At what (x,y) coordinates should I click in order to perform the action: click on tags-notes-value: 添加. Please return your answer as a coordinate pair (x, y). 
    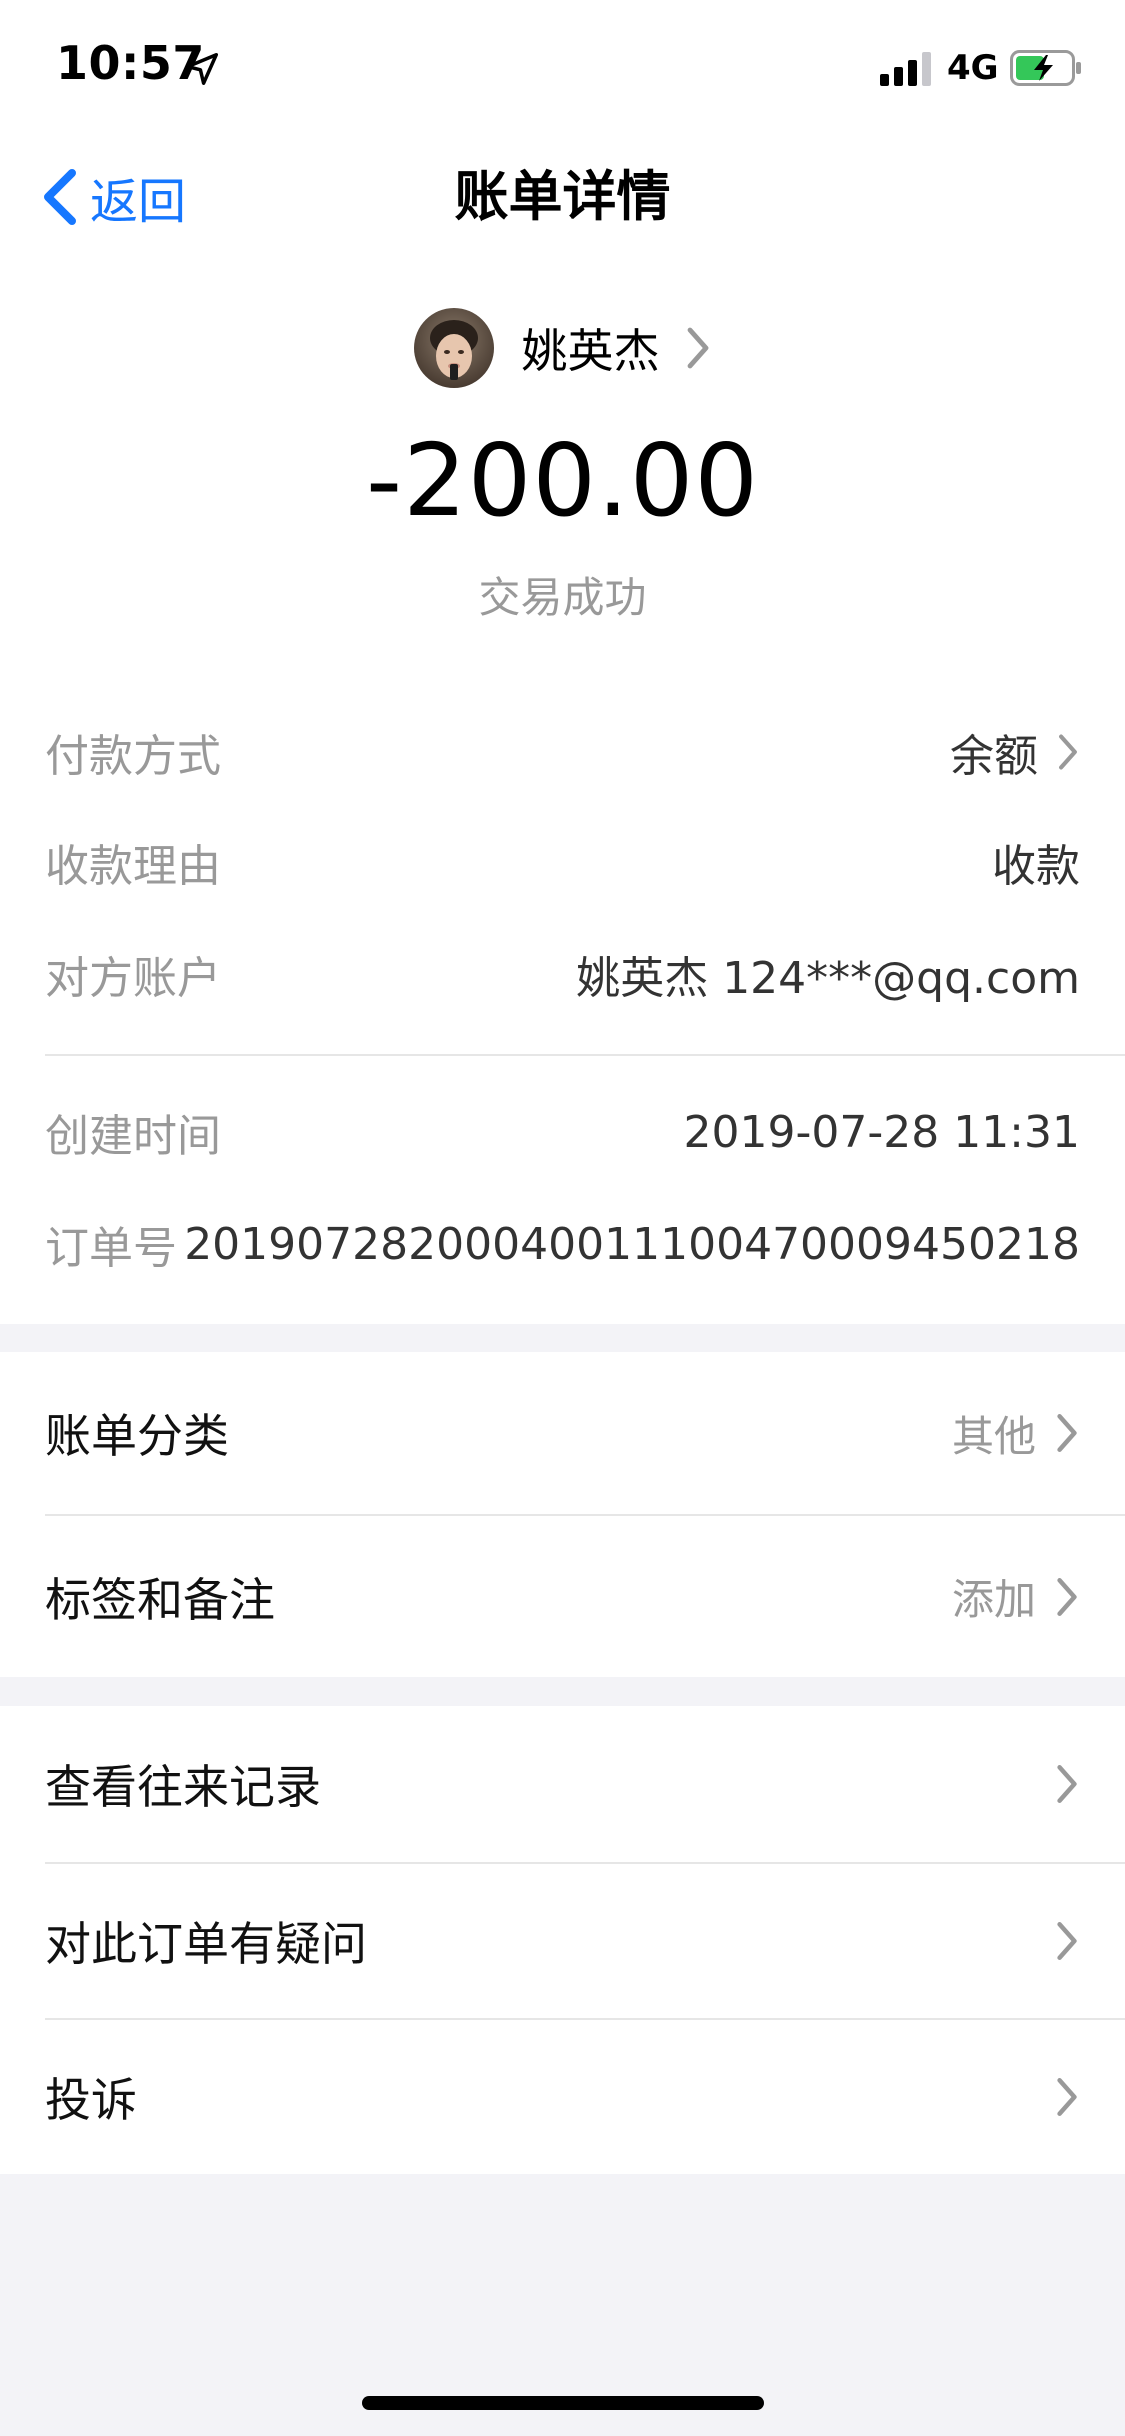
    Looking at the image, I should click on (993, 1599).